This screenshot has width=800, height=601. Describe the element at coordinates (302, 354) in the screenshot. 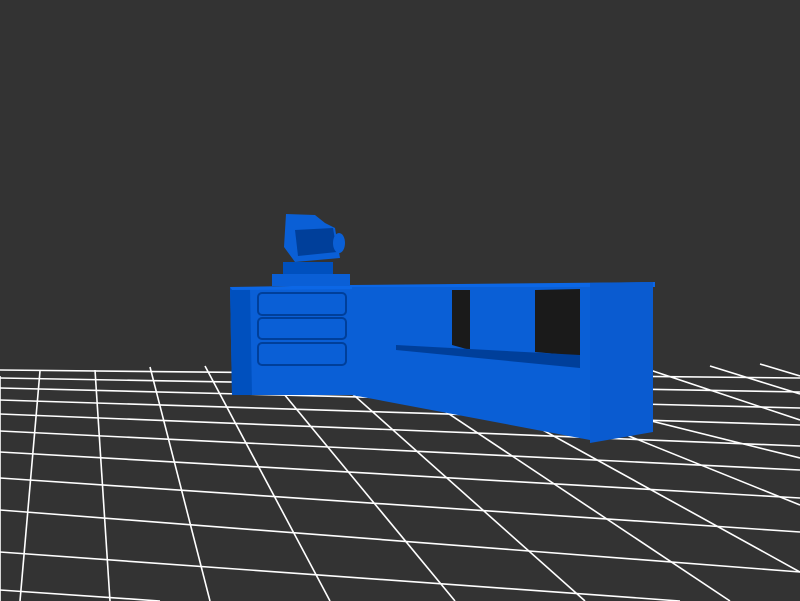

I see `drawer-bottom` at that location.